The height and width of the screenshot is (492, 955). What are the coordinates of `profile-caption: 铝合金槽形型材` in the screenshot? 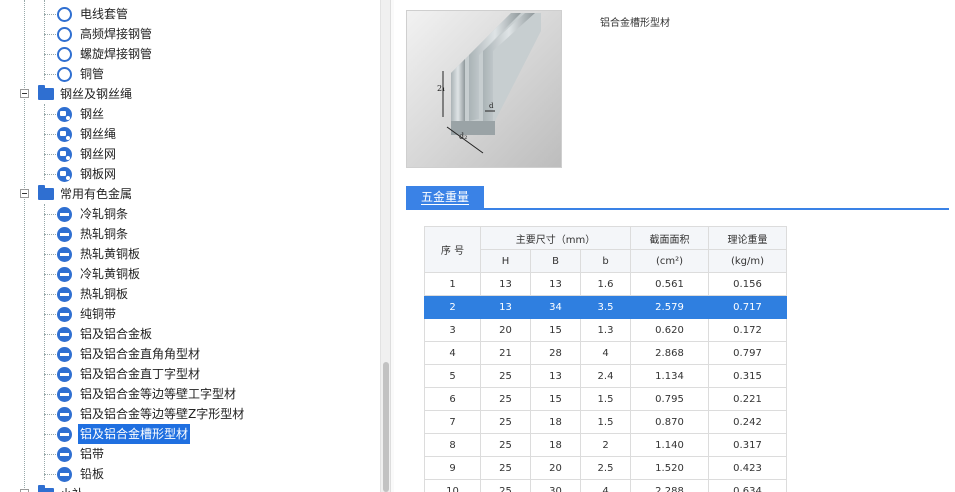 It's located at (635, 23).